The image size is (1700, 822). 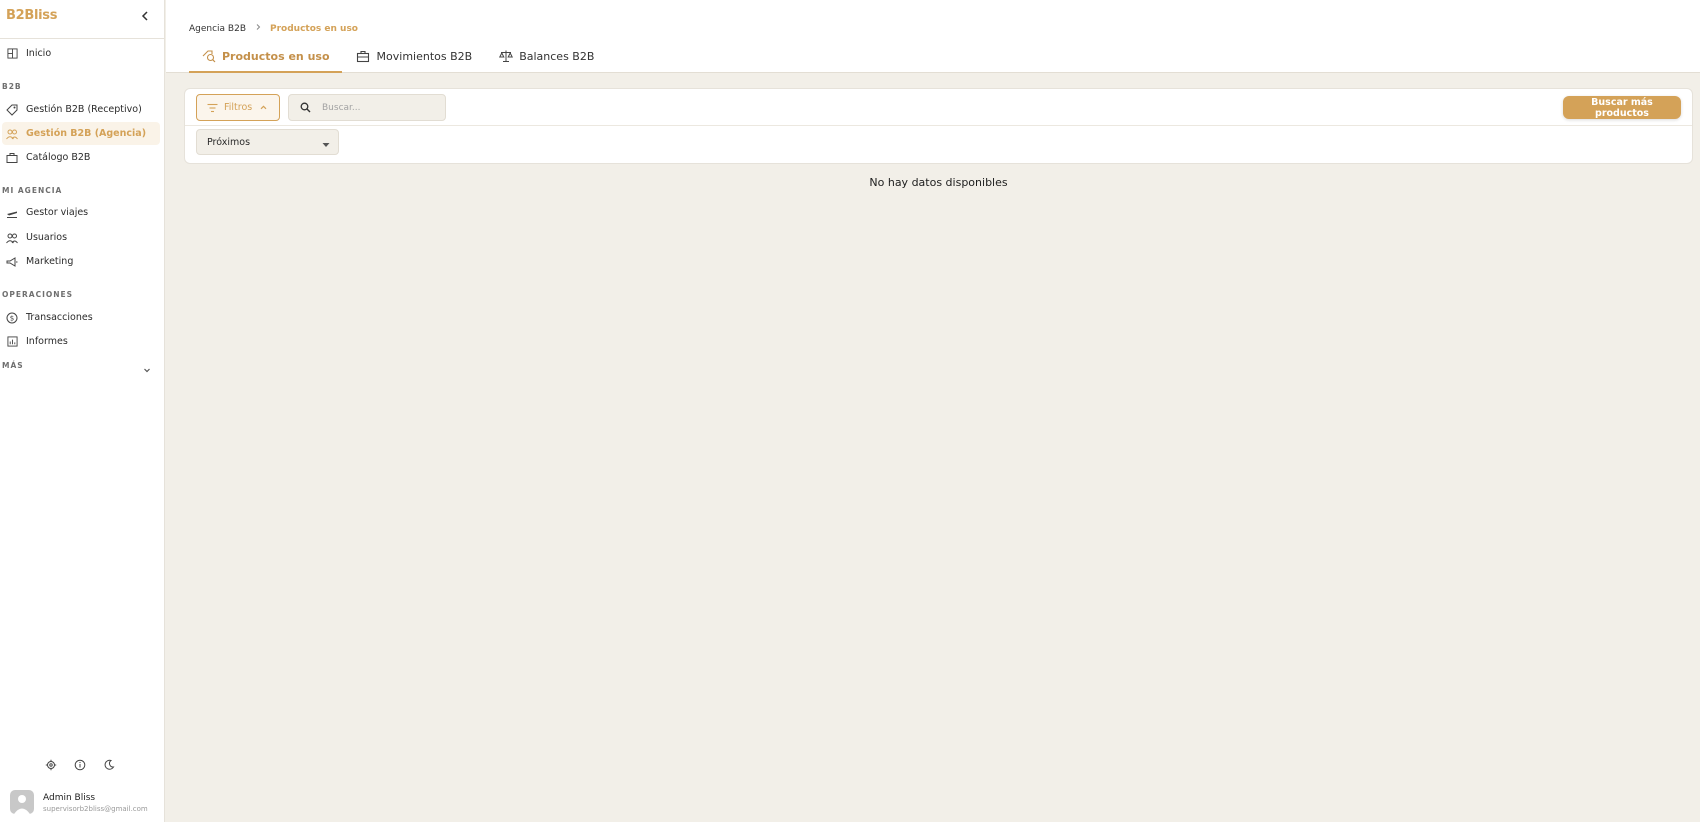 What do you see at coordinates (326, 142) in the screenshot?
I see `caret-down-icon` at bounding box center [326, 142].